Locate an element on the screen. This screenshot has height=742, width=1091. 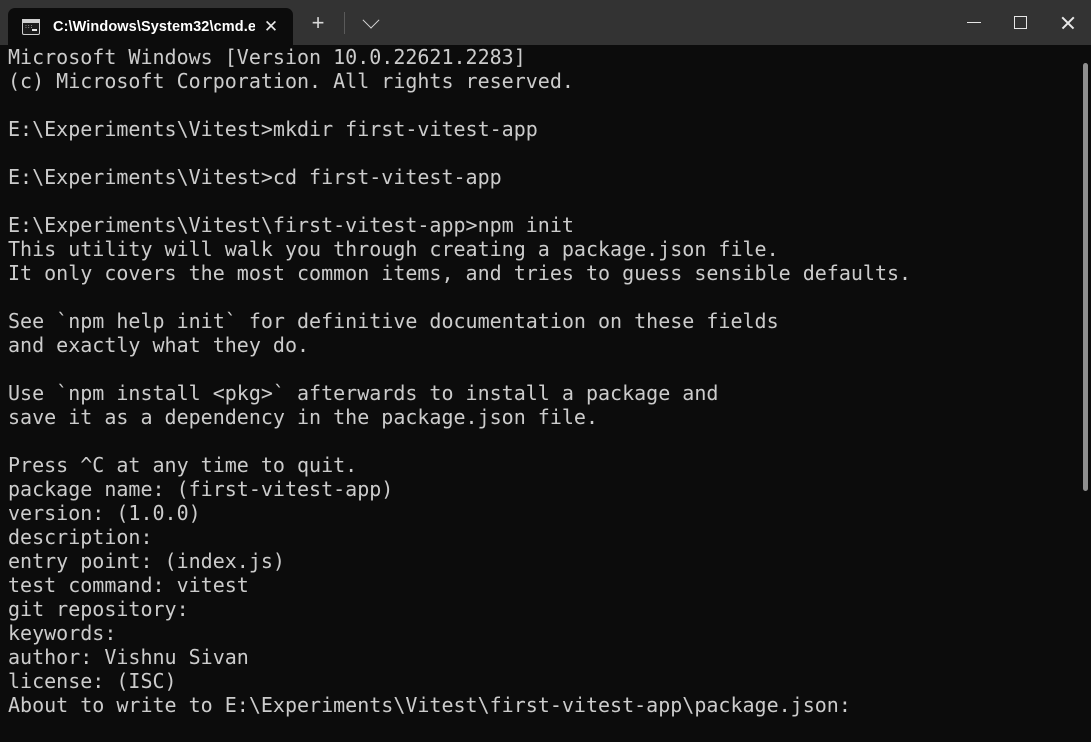
cmd-console-icon: ::: is located at coordinates (31, 26).